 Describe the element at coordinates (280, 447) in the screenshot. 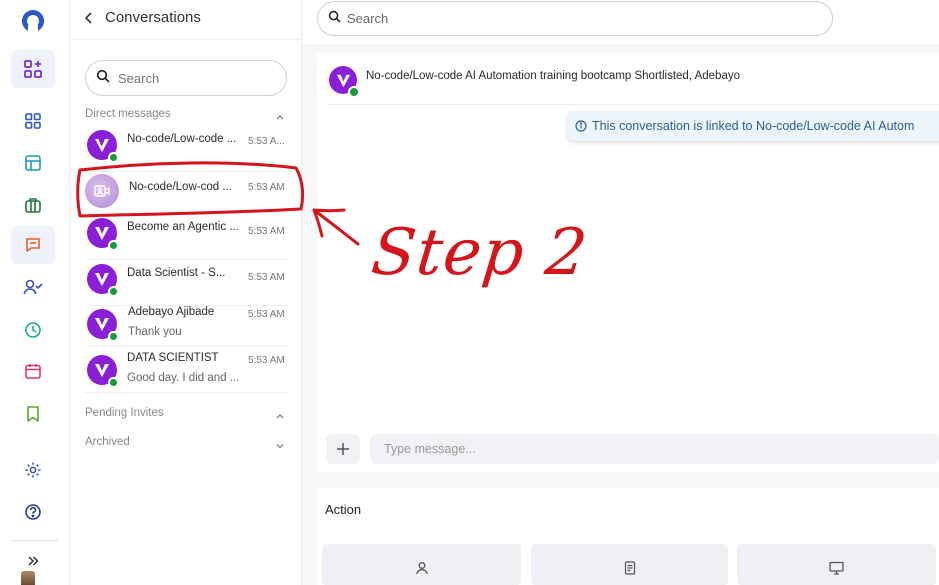

I see `chevron-down-icon` at that location.